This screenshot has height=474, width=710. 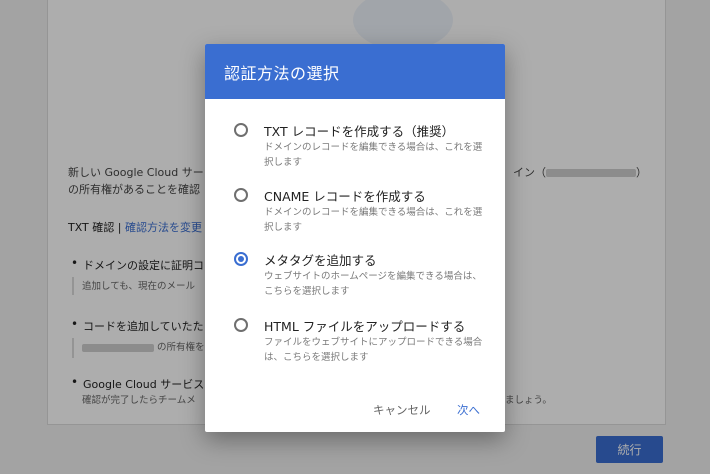 I want to click on option-label: TXT レコードを作成する（推奨）, so click(x=359, y=131).